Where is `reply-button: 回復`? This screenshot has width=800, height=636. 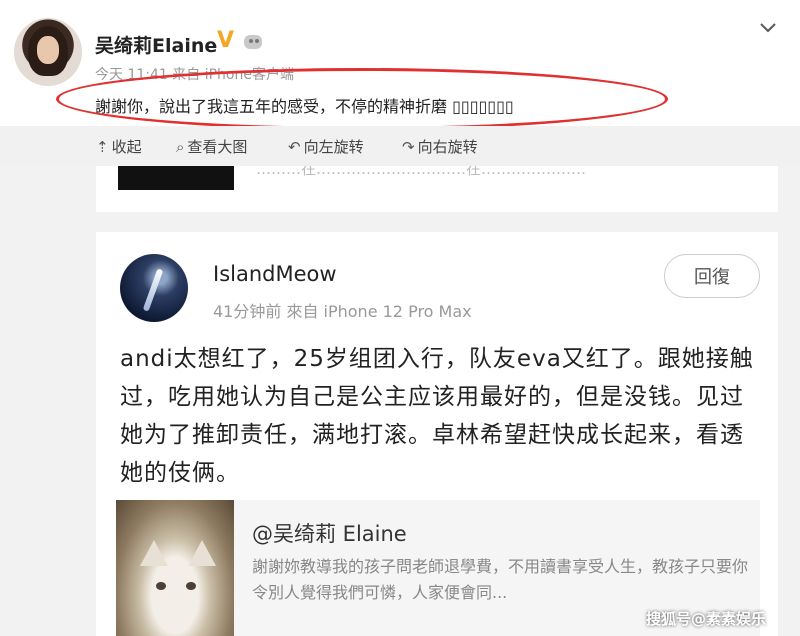
reply-button: 回復 is located at coordinates (712, 276).